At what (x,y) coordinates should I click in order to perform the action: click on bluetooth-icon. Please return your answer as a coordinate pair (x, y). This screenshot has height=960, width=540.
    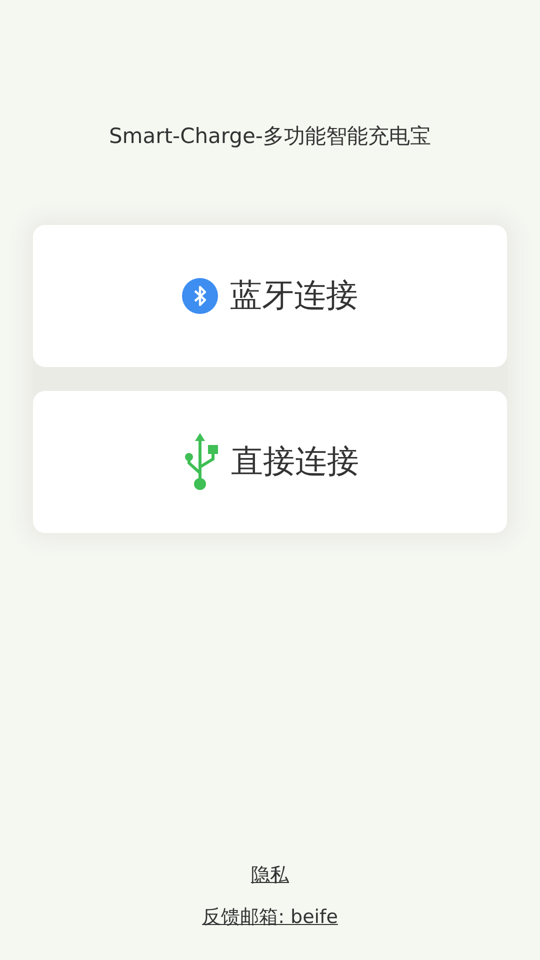
    Looking at the image, I should click on (200, 296).